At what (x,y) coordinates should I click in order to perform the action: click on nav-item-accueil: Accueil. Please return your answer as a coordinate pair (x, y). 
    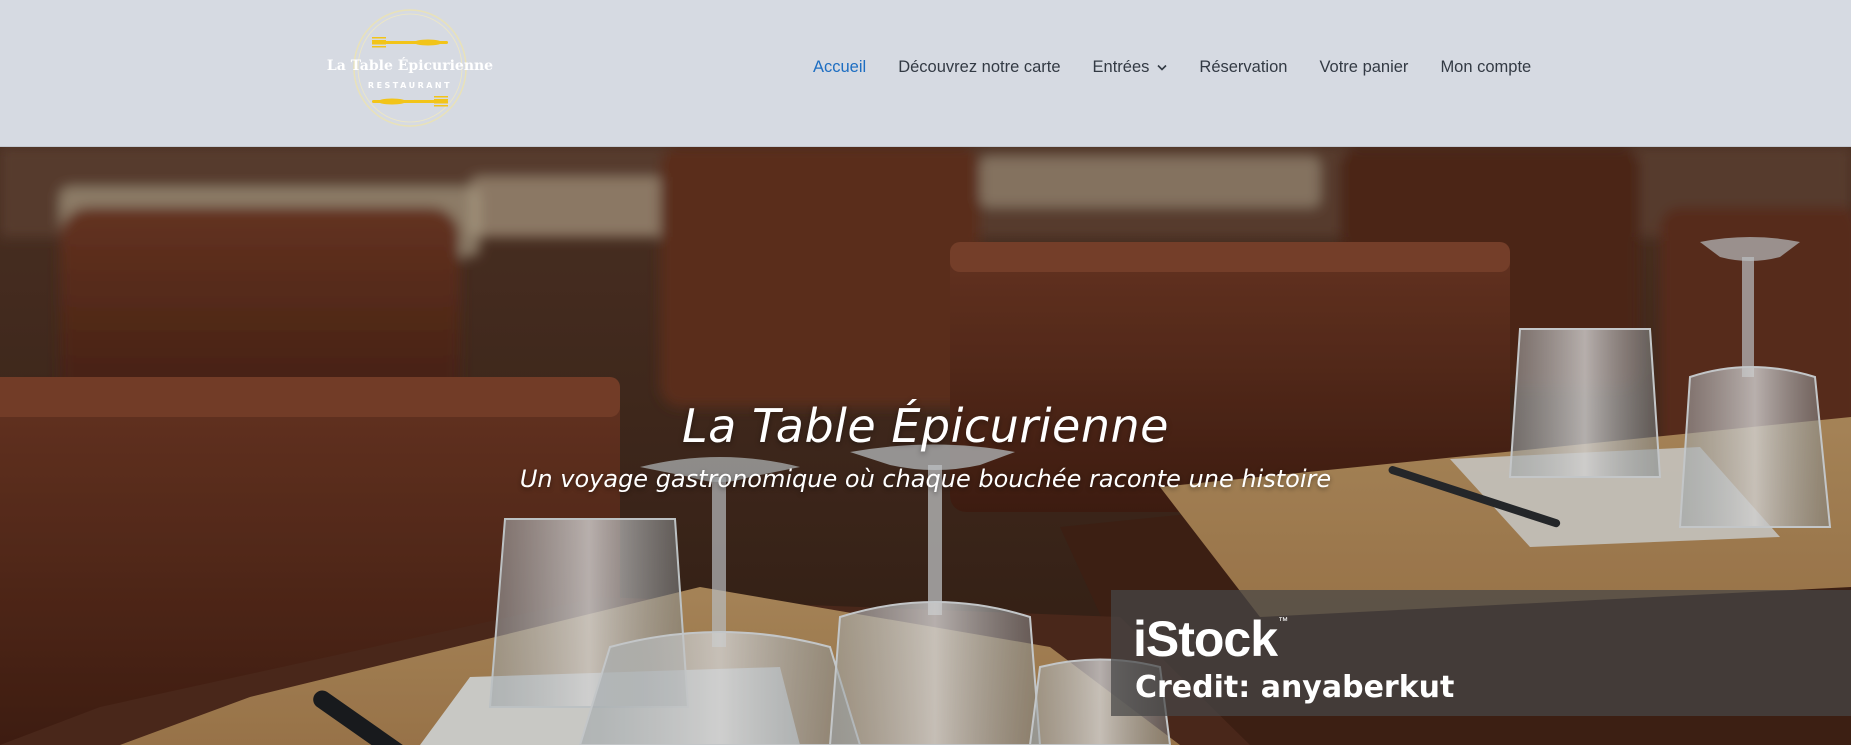
    Looking at the image, I should click on (839, 67).